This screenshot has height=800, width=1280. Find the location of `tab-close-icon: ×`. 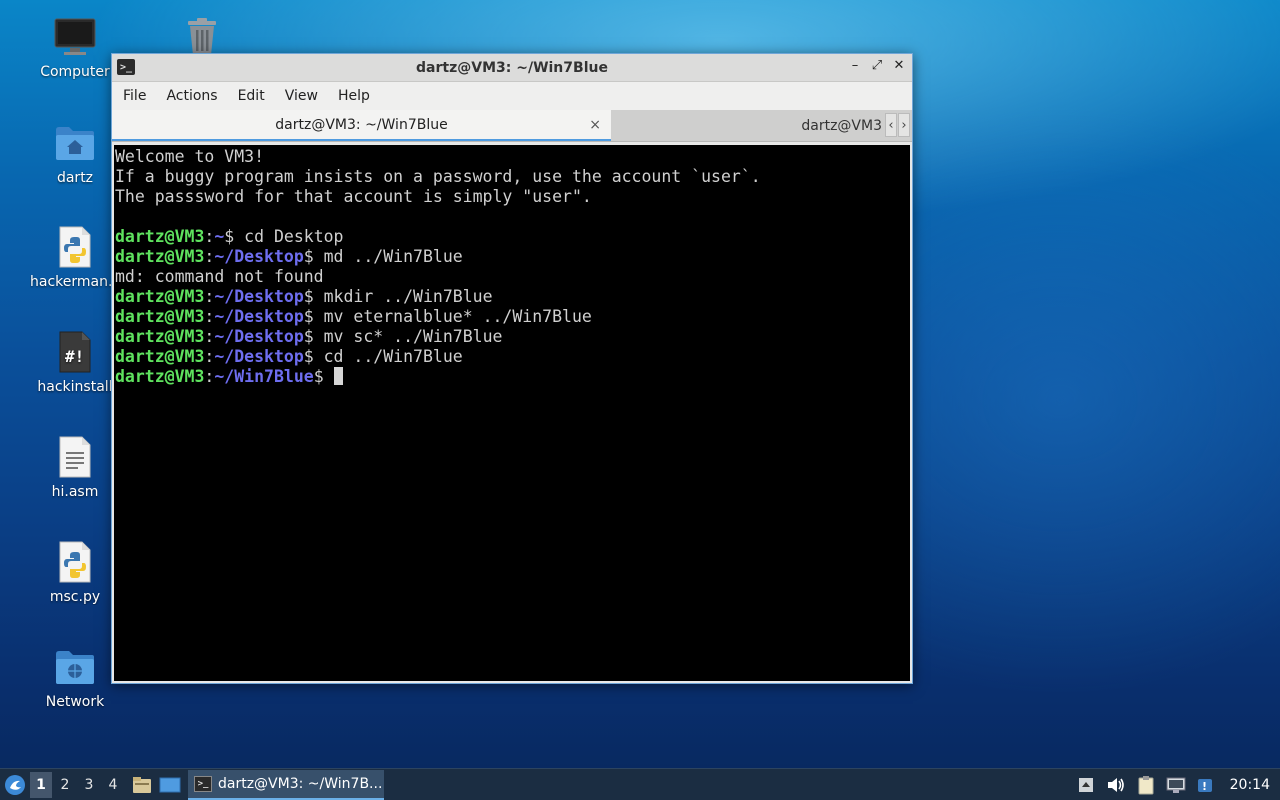

tab-close-icon: × is located at coordinates (595, 125).